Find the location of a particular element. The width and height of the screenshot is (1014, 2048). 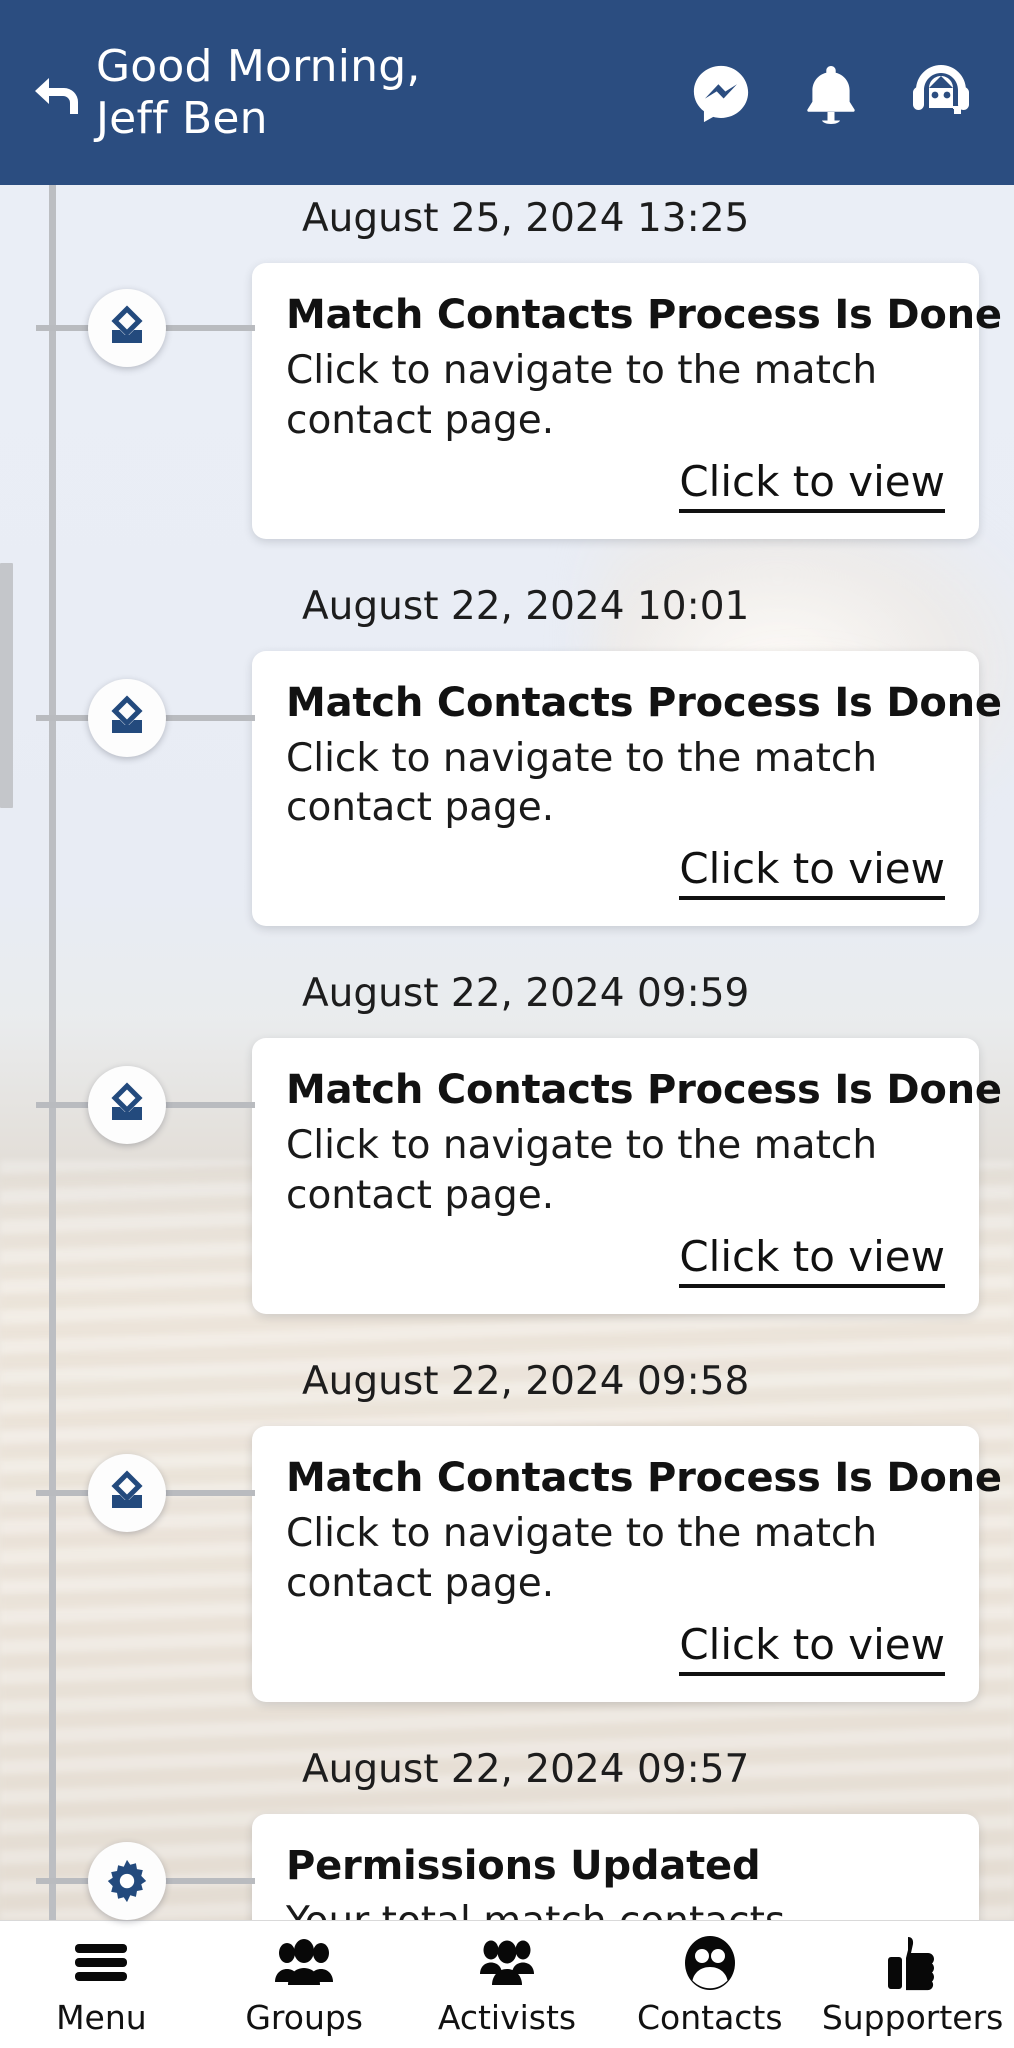

thumbs-up-icon is located at coordinates (913, 1963).